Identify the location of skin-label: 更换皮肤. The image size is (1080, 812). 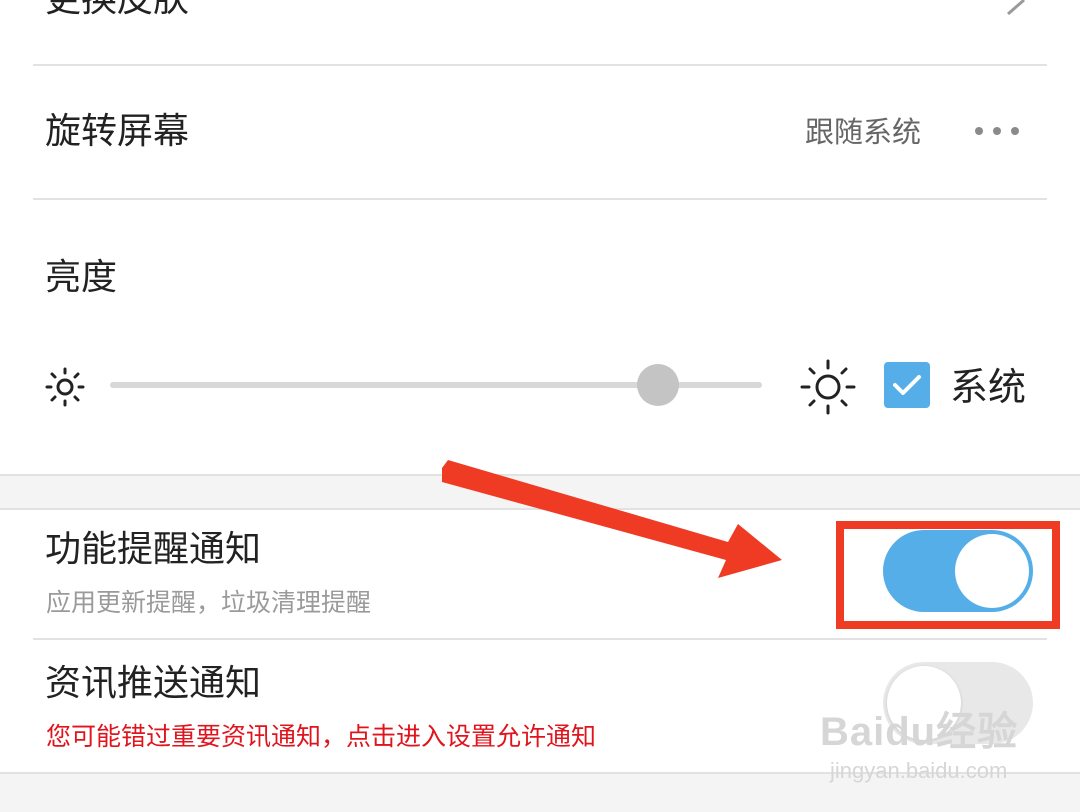
(117, 9).